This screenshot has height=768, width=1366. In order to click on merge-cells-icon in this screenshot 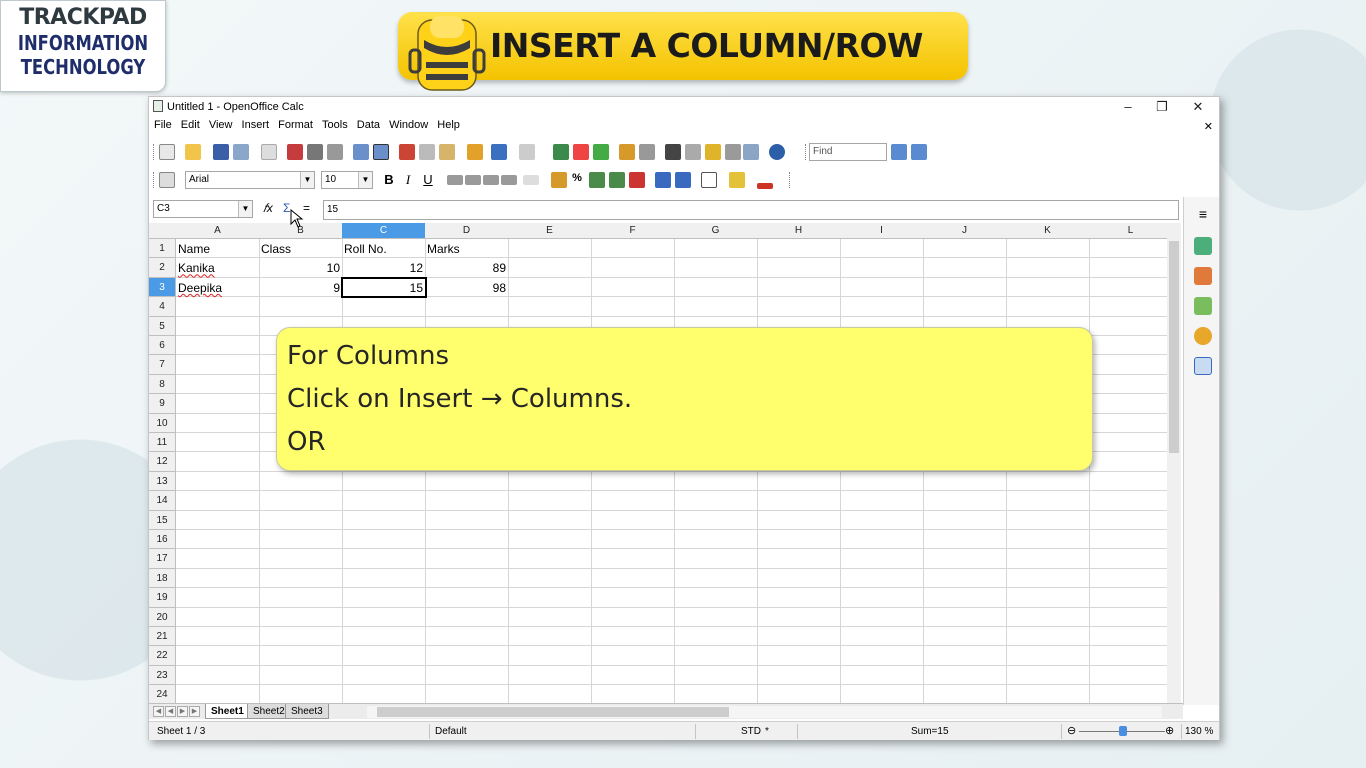, I will do `click(531, 180)`.